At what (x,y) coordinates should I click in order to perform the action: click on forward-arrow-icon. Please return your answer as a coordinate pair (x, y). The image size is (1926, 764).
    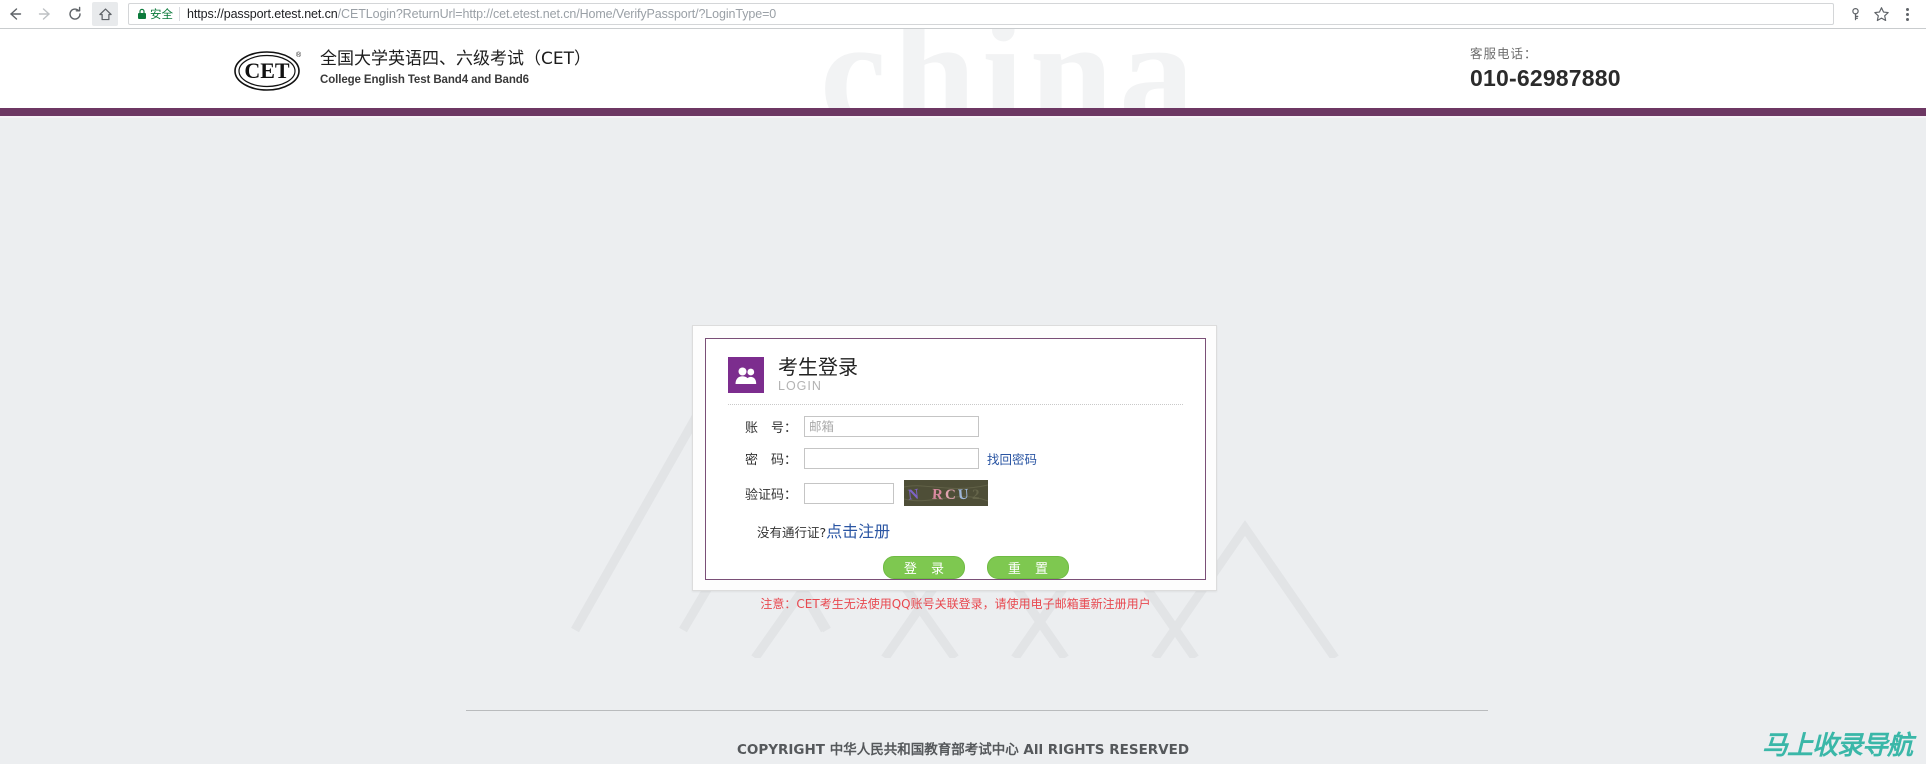
    Looking at the image, I should click on (45, 14).